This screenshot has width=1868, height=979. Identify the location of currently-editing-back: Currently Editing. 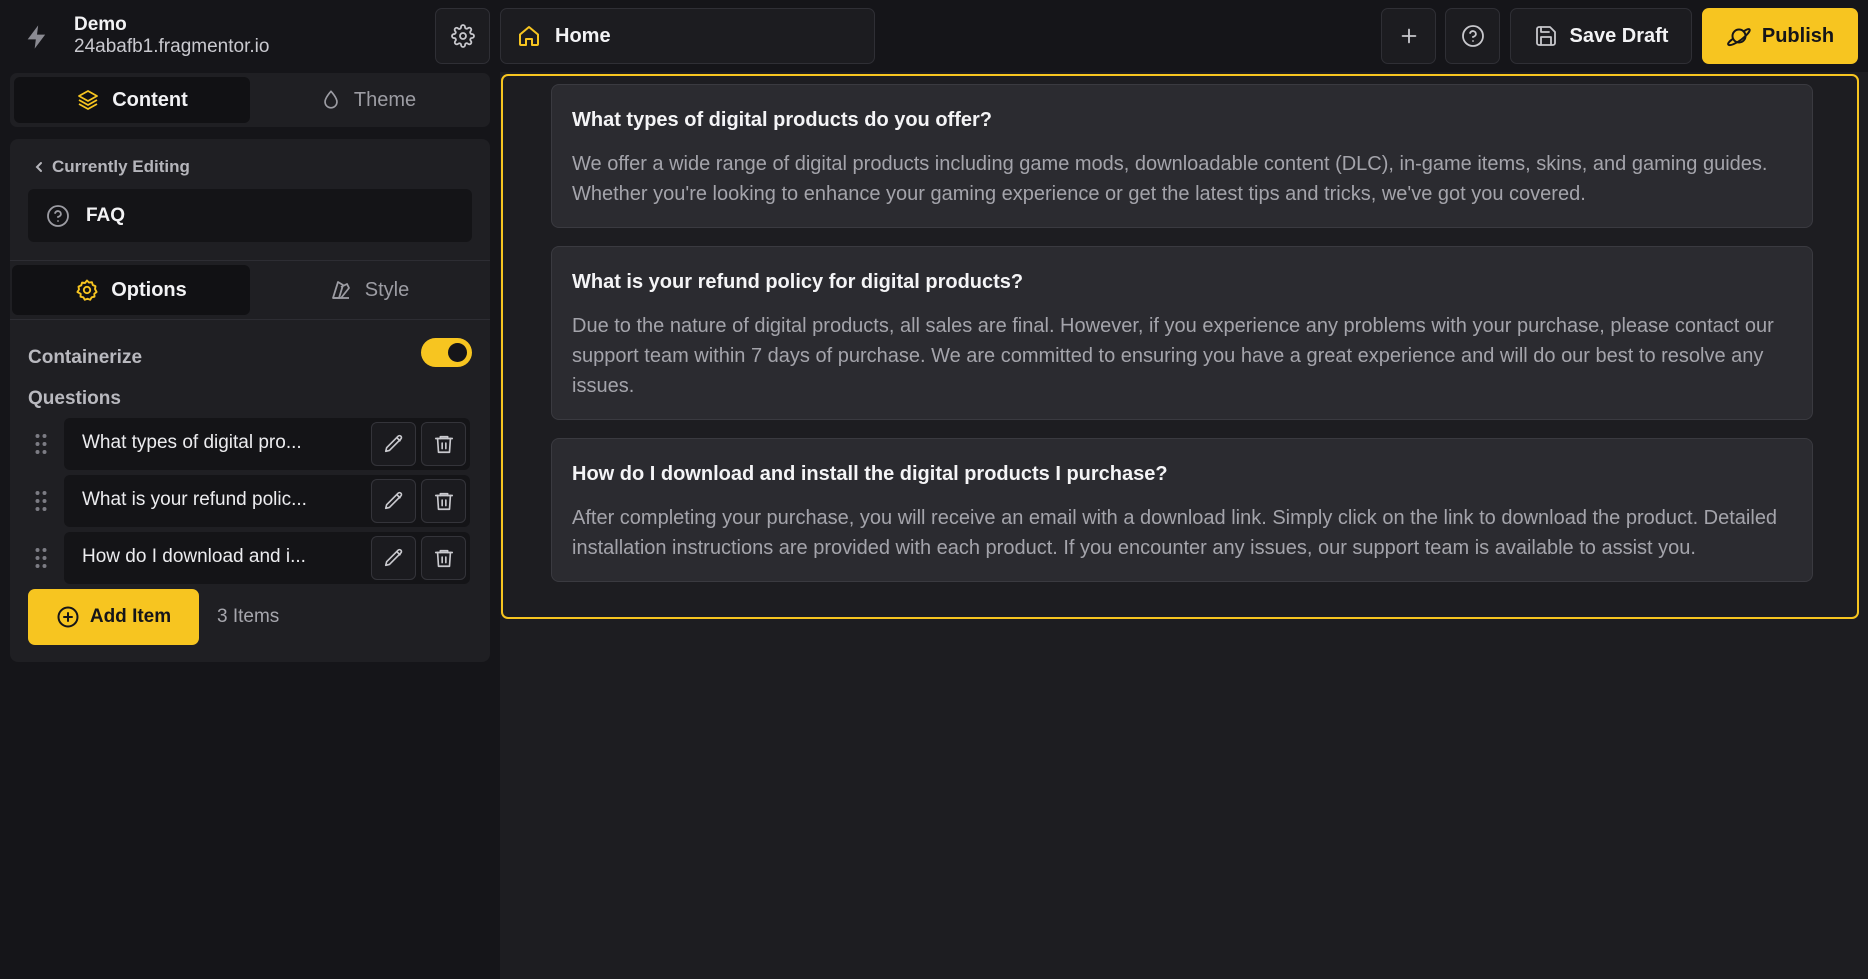
(112, 167).